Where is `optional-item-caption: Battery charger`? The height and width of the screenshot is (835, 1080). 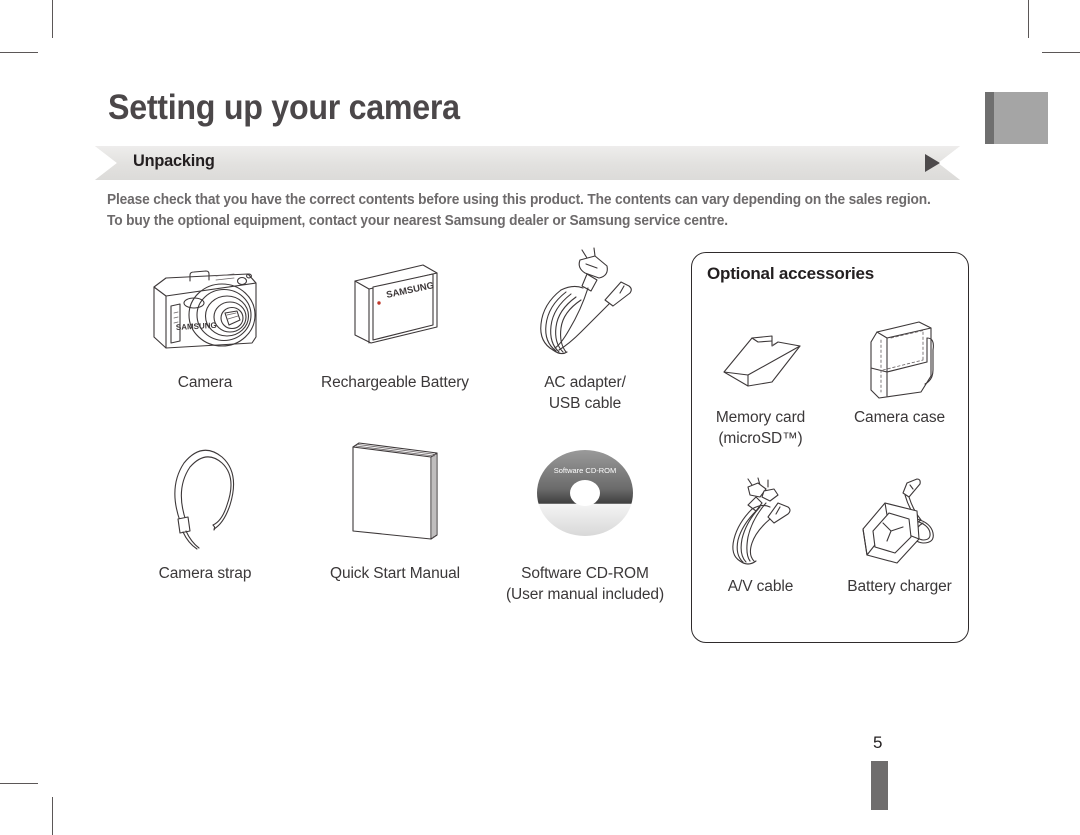
optional-item-caption: Battery charger is located at coordinates (899, 586).